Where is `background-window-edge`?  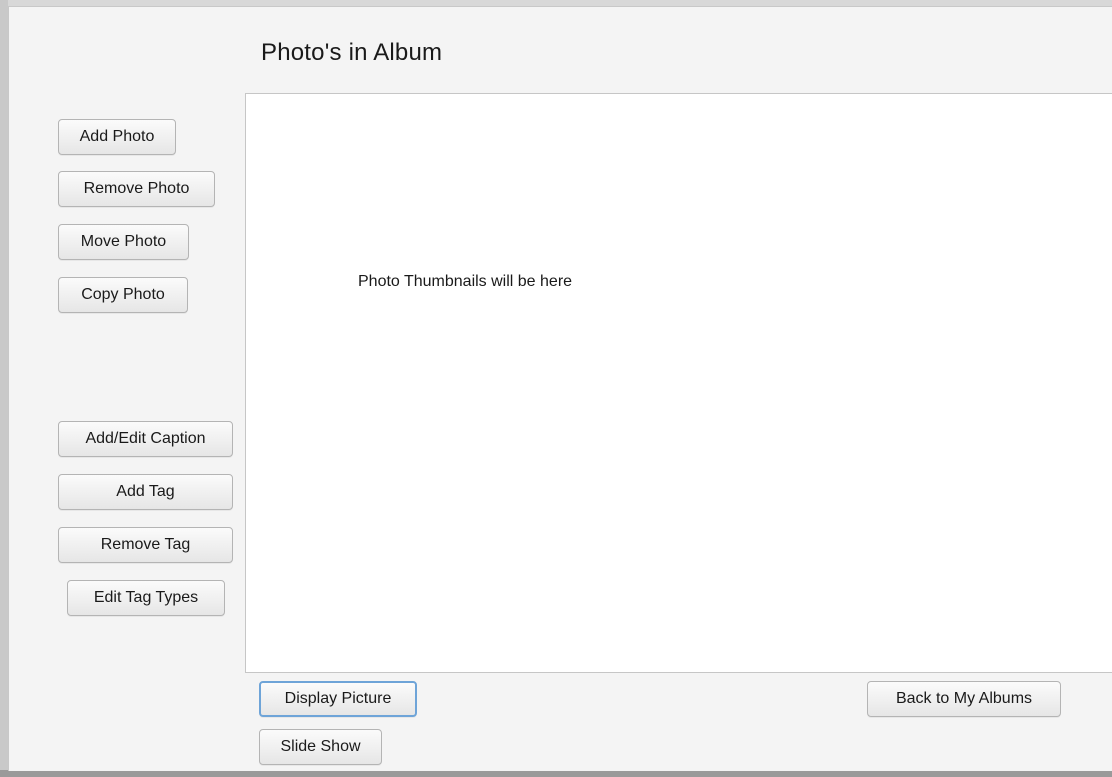 background-window-edge is located at coordinates (4, 388).